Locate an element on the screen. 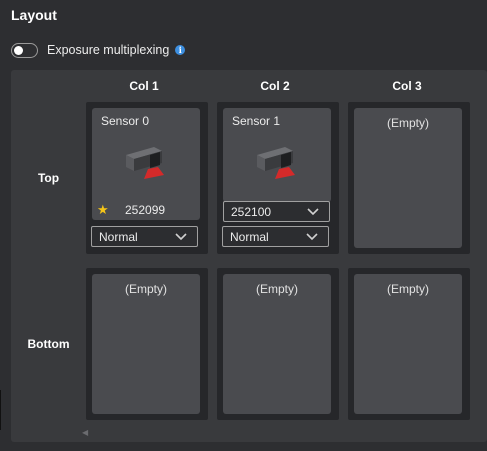 The image size is (487, 451). star-icon: ★ is located at coordinates (103, 209).